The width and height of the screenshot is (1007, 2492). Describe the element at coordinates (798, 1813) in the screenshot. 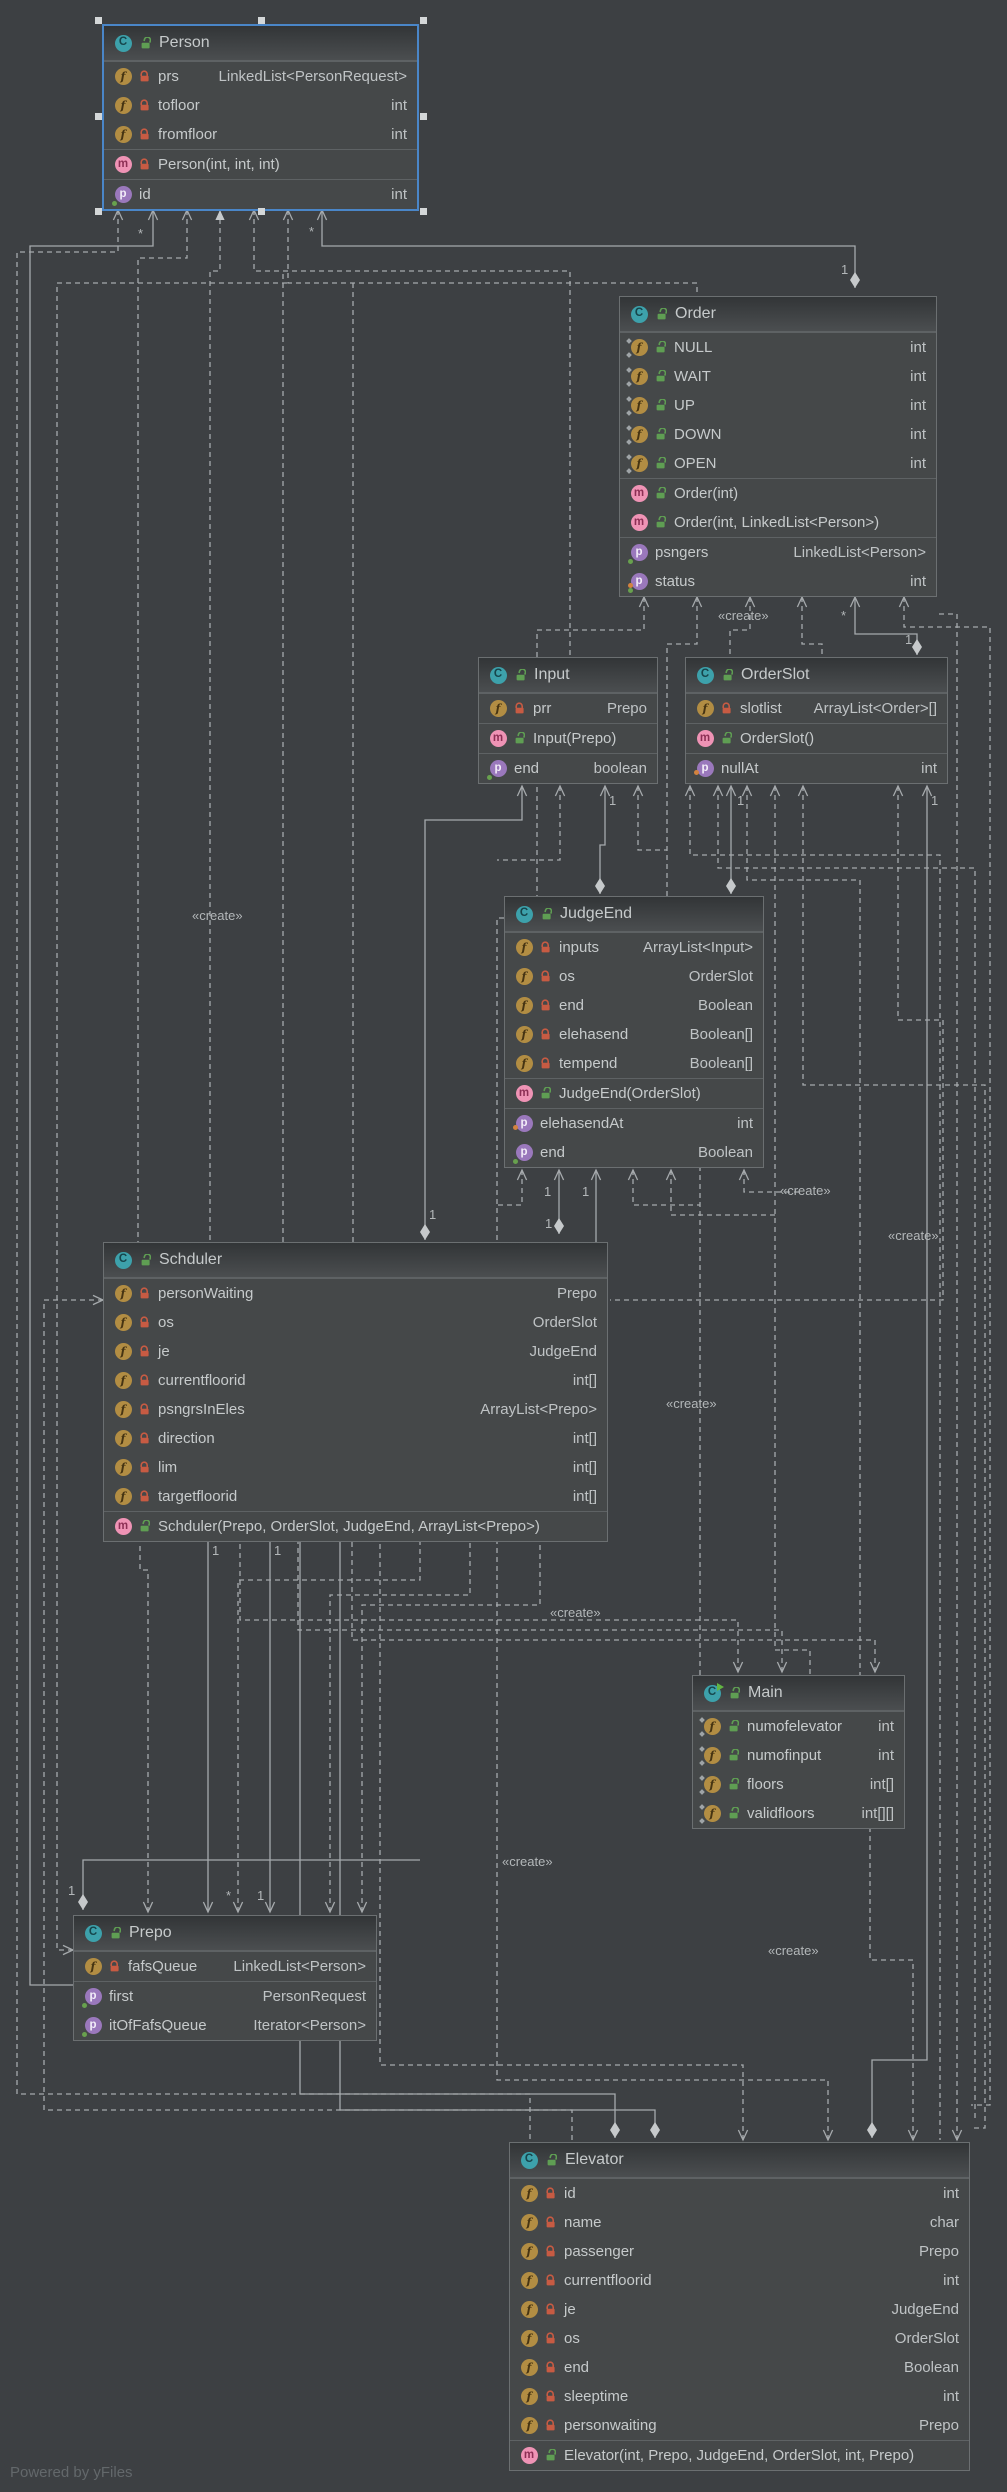

I see `member-row: f validfloors int[][]` at that location.